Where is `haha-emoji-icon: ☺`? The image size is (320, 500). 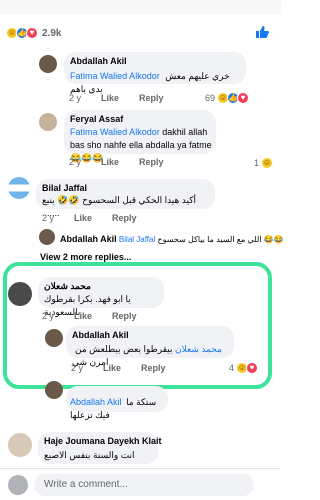 haha-emoji-icon: ☺ is located at coordinates (267, 163).